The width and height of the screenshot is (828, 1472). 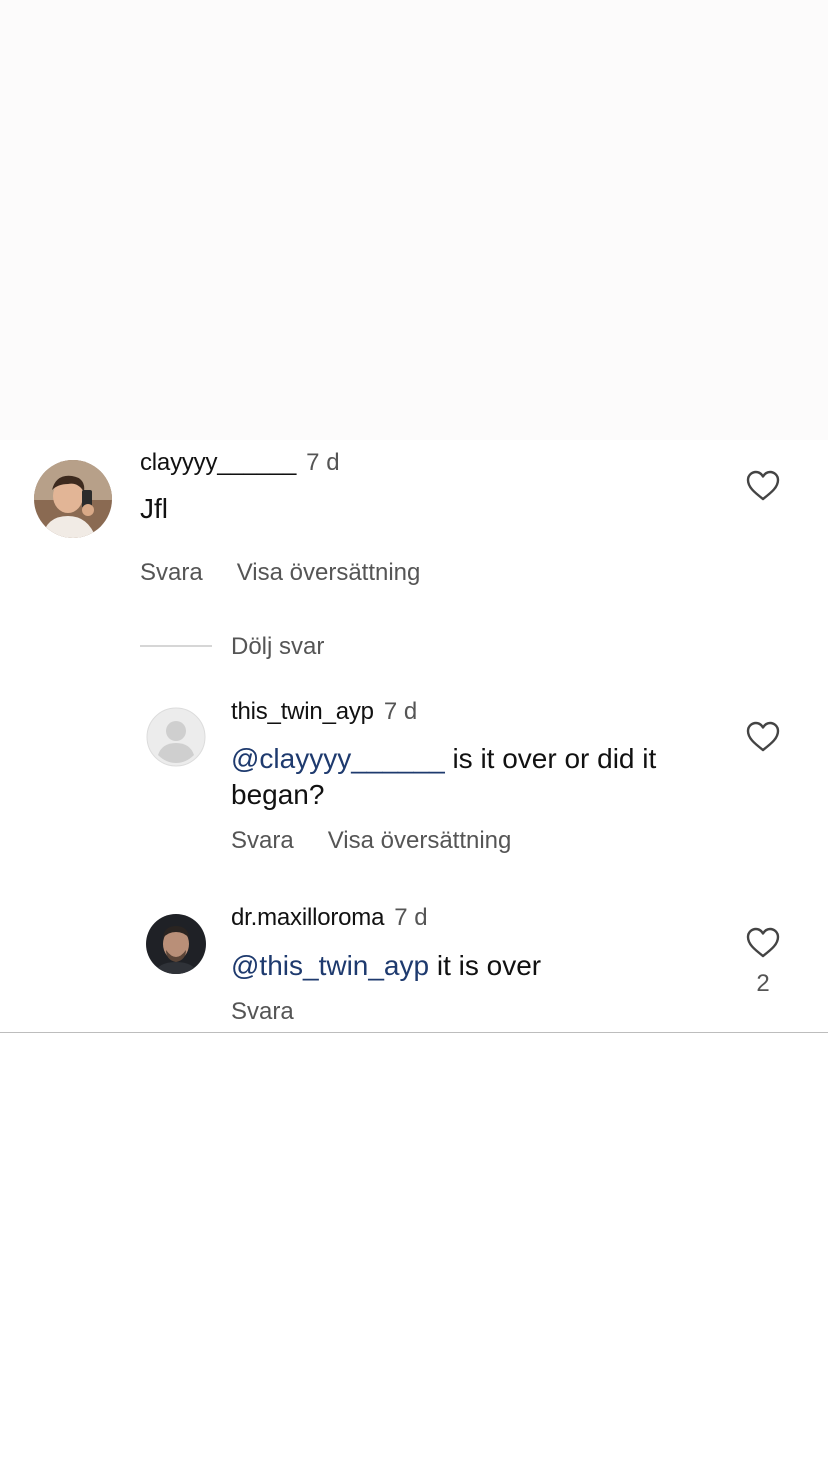 I want to click on hide-replies-toggle: Dölj svar, so click(x=340, y=647).